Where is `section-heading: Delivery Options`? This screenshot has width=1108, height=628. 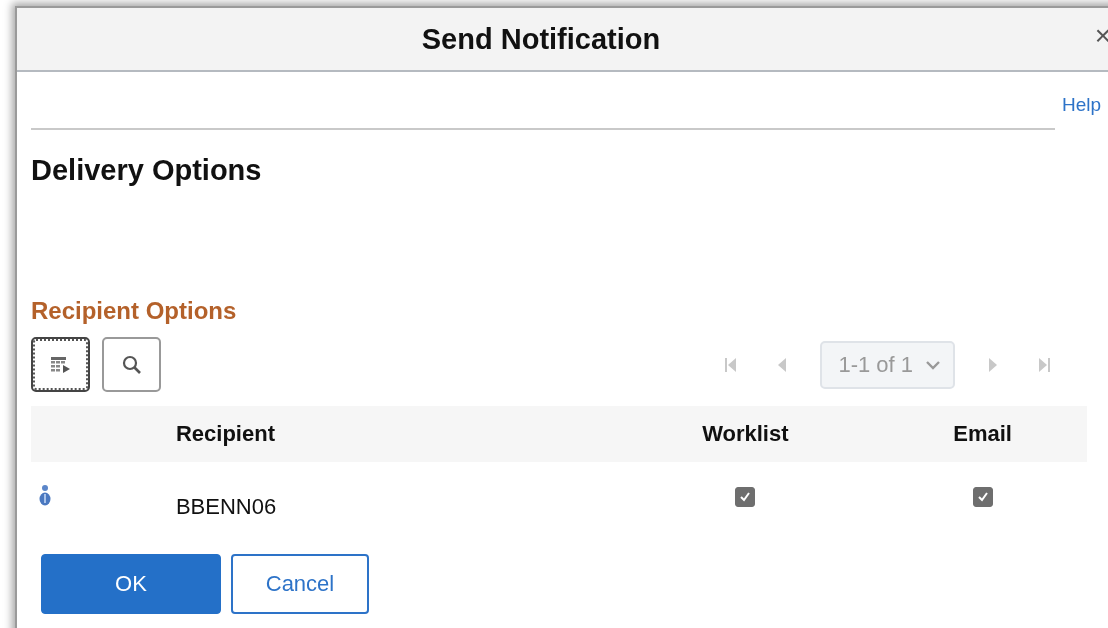
section-heading: Delivery Options is located at coordinates (147, 170).